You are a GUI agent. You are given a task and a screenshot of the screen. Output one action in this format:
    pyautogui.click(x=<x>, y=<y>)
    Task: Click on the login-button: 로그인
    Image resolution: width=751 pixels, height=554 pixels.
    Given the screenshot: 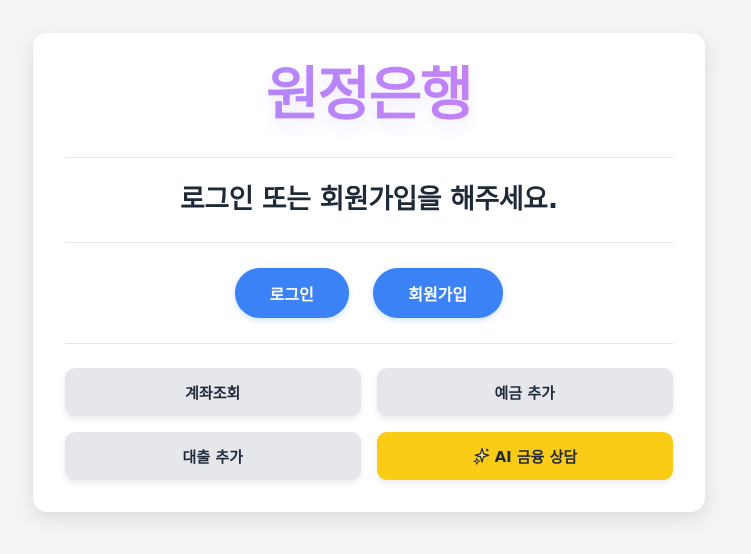 What is the action you would take?
    pyautogui.click(x=292, y=293)
    